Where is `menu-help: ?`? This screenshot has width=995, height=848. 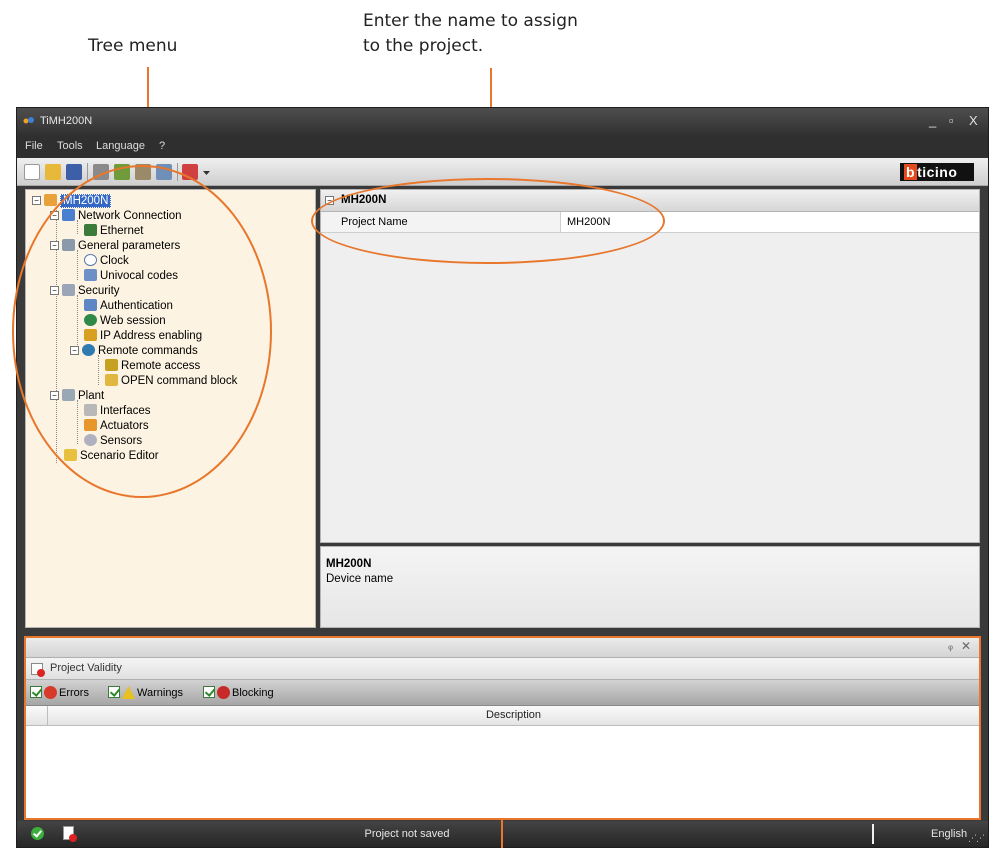
menu-help: ? is located at coordinates (162, 146).